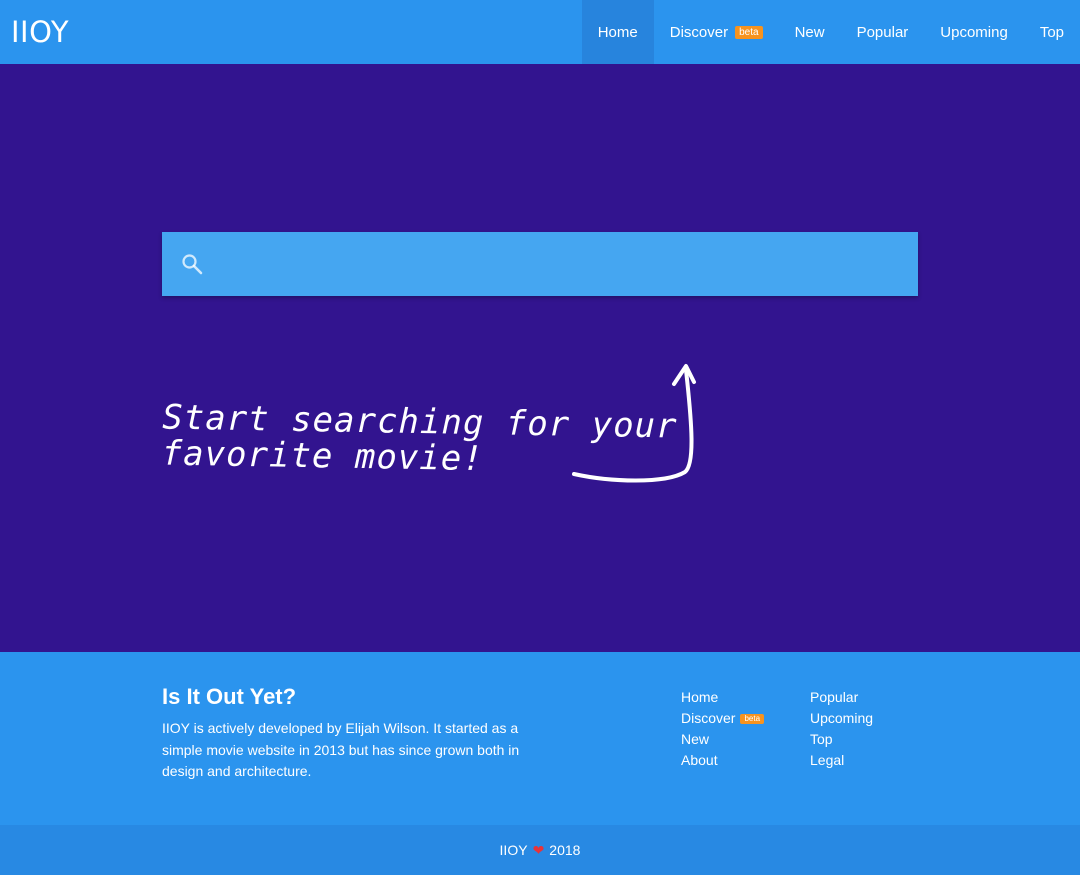 The image size is (1080, 875). I want to click on footer-title: Is It Out Yet?, so click(229, 696).